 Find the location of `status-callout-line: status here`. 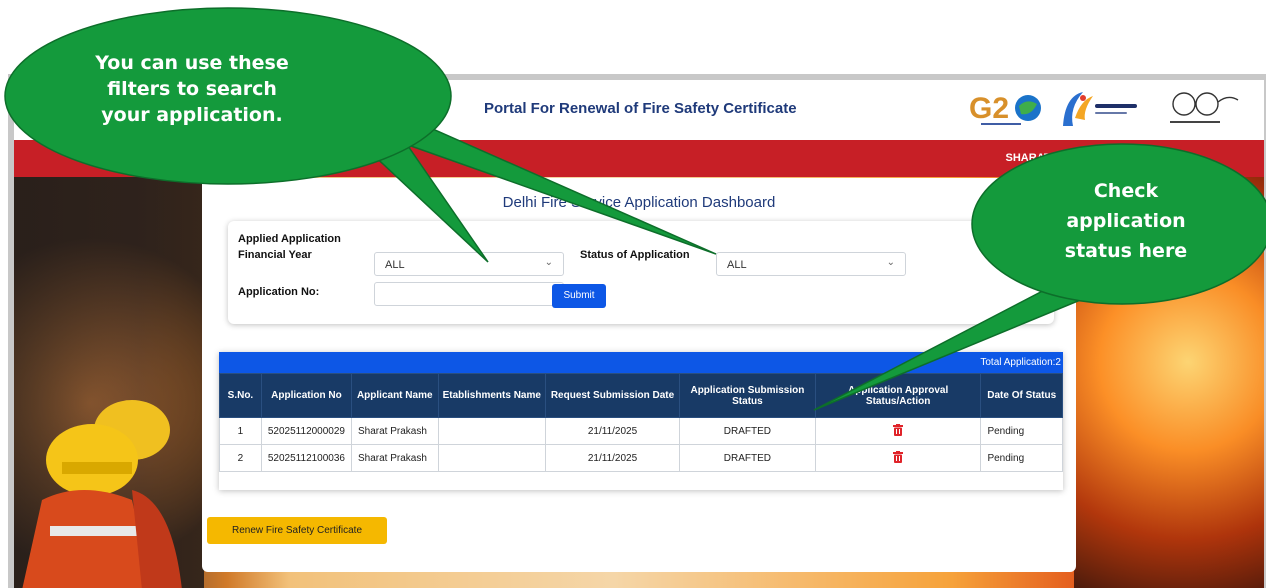

status-callout-line: status here is located at coordinates (1126, 251).